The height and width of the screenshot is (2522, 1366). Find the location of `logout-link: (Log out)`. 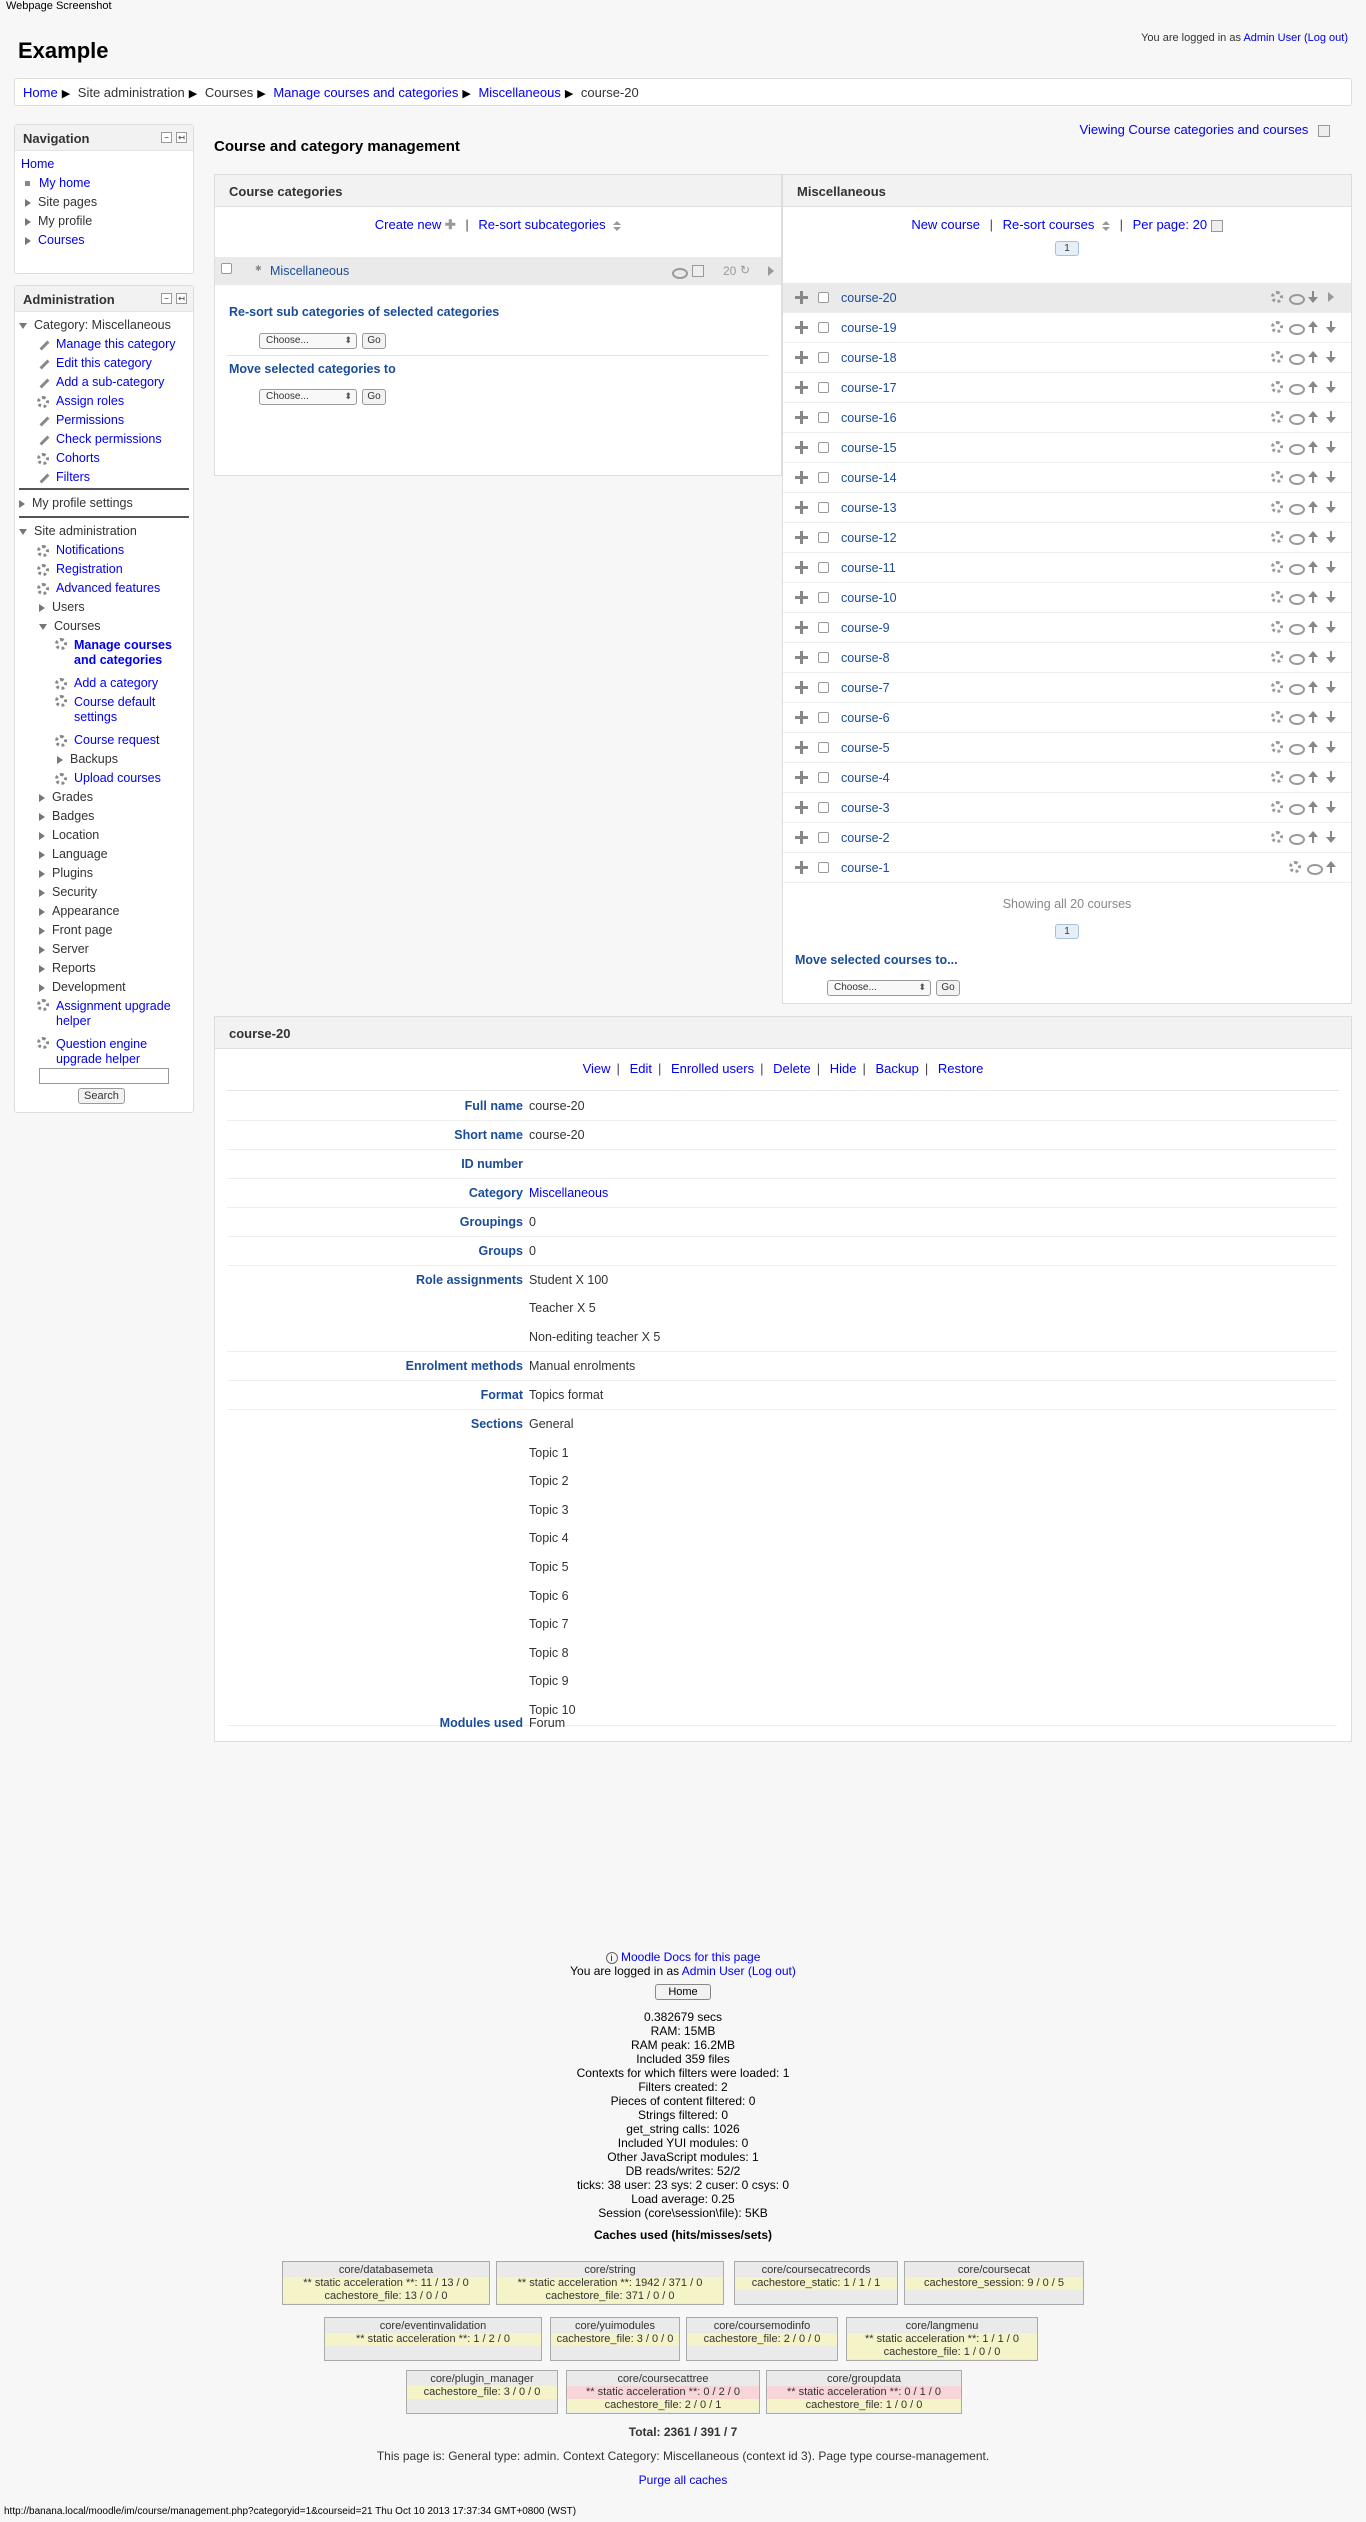

logout-link: (Log out) is located at coordinates (1326, 38).